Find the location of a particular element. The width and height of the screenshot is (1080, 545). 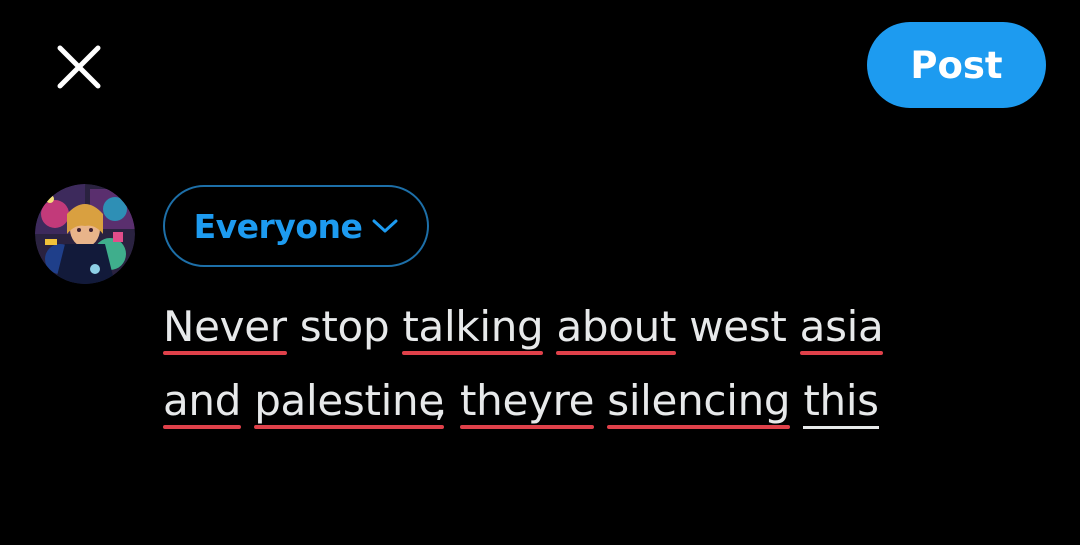

close-button is located at coordinates (79, 67).